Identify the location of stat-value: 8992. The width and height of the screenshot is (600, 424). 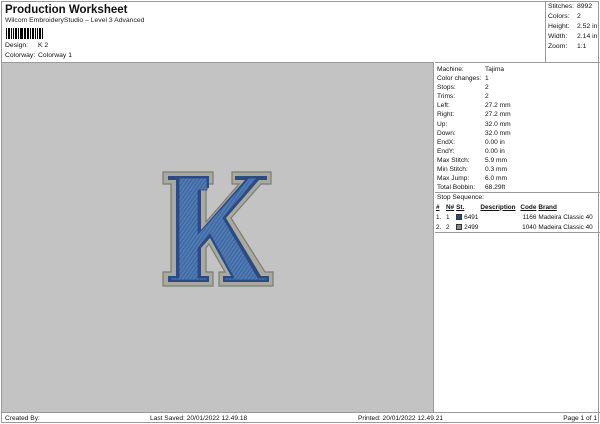
(585, 6).